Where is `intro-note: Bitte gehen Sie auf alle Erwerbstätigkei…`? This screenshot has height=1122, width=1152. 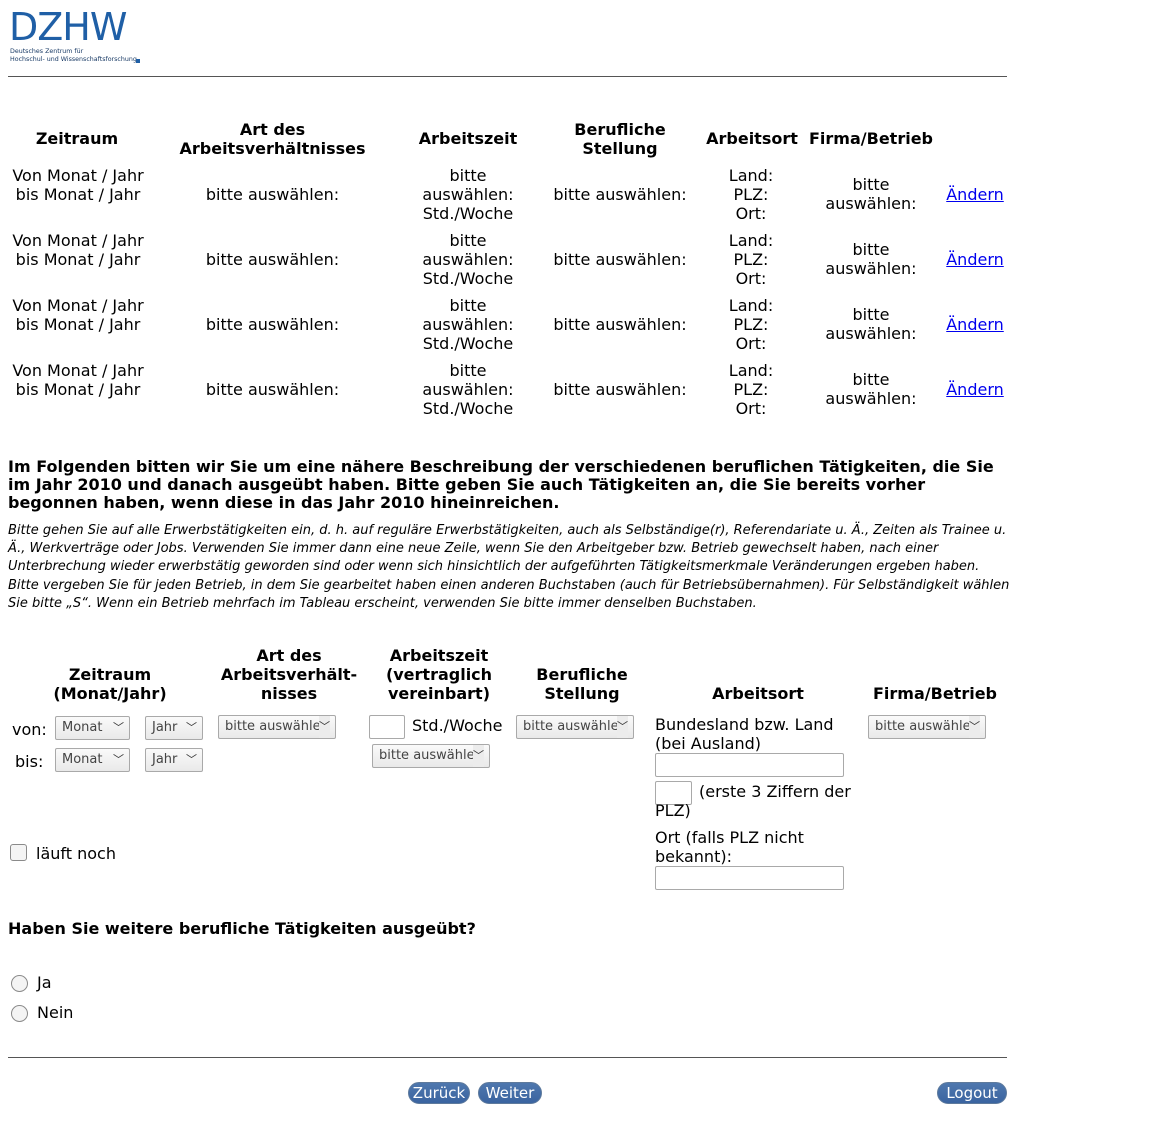 intro-note: Bitte gehen Sie auf alle Erwerbstätigkei… is located at coordinates (513, 567).